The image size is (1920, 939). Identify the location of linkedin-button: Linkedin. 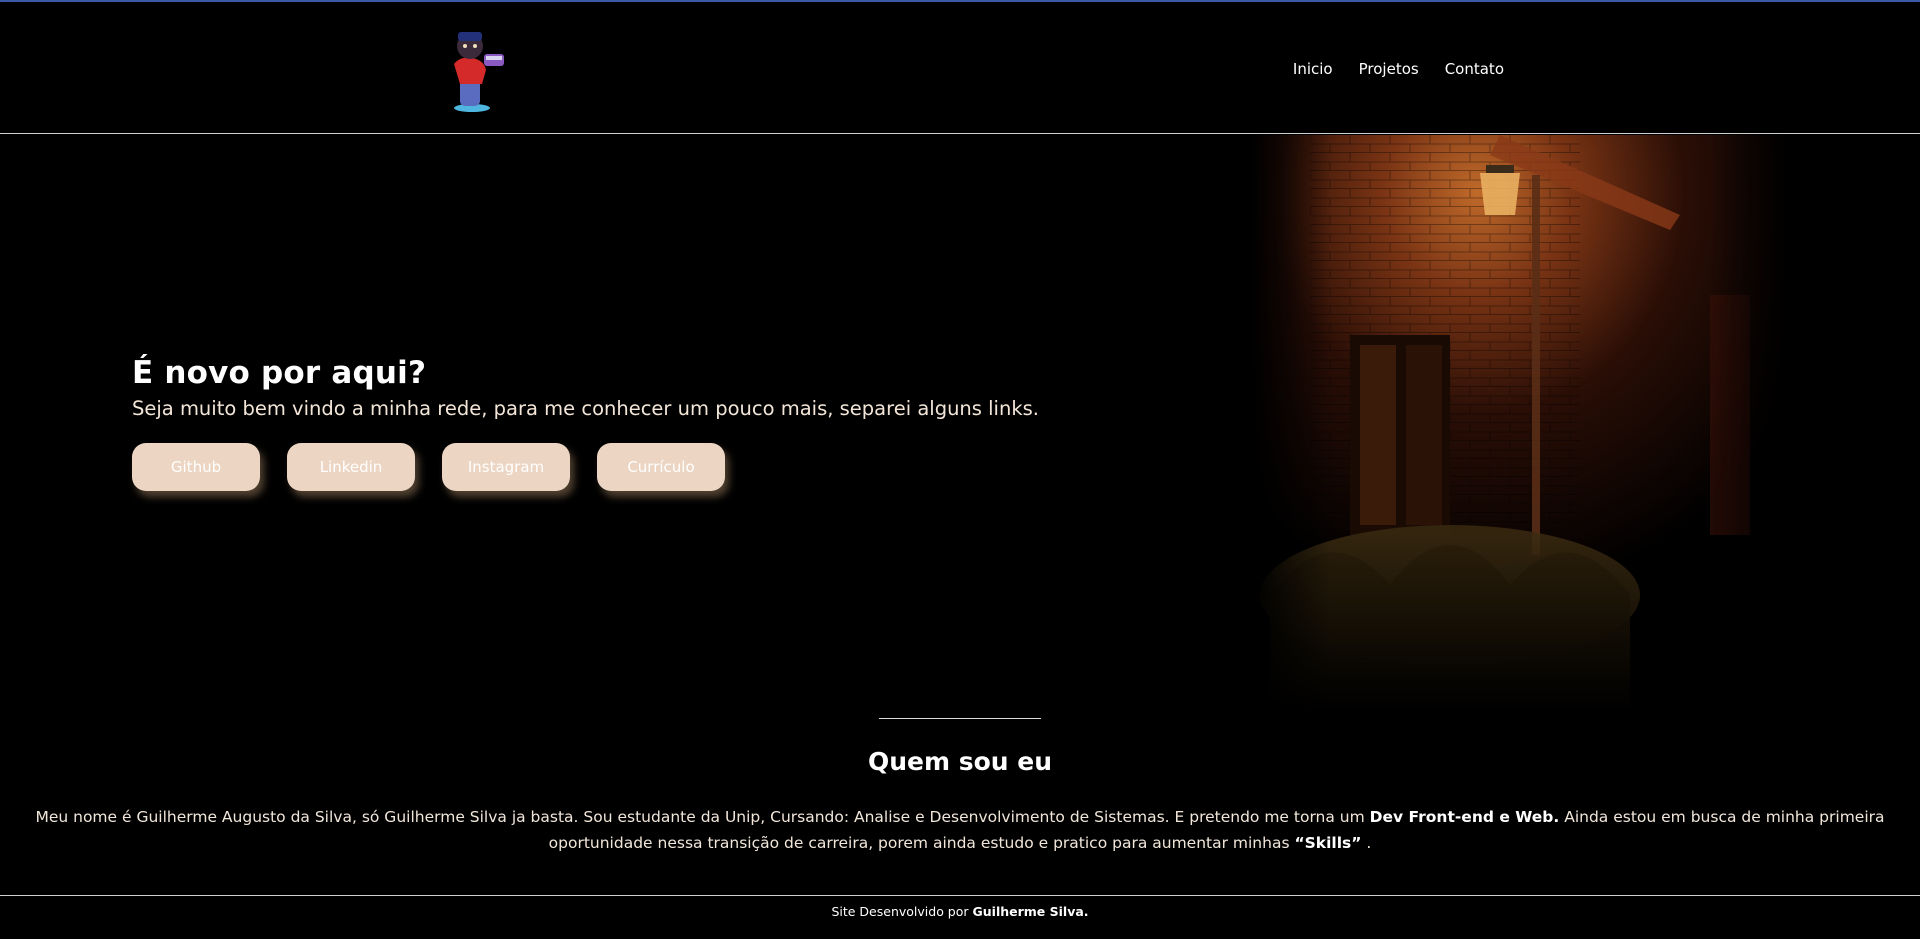
(351, 467).